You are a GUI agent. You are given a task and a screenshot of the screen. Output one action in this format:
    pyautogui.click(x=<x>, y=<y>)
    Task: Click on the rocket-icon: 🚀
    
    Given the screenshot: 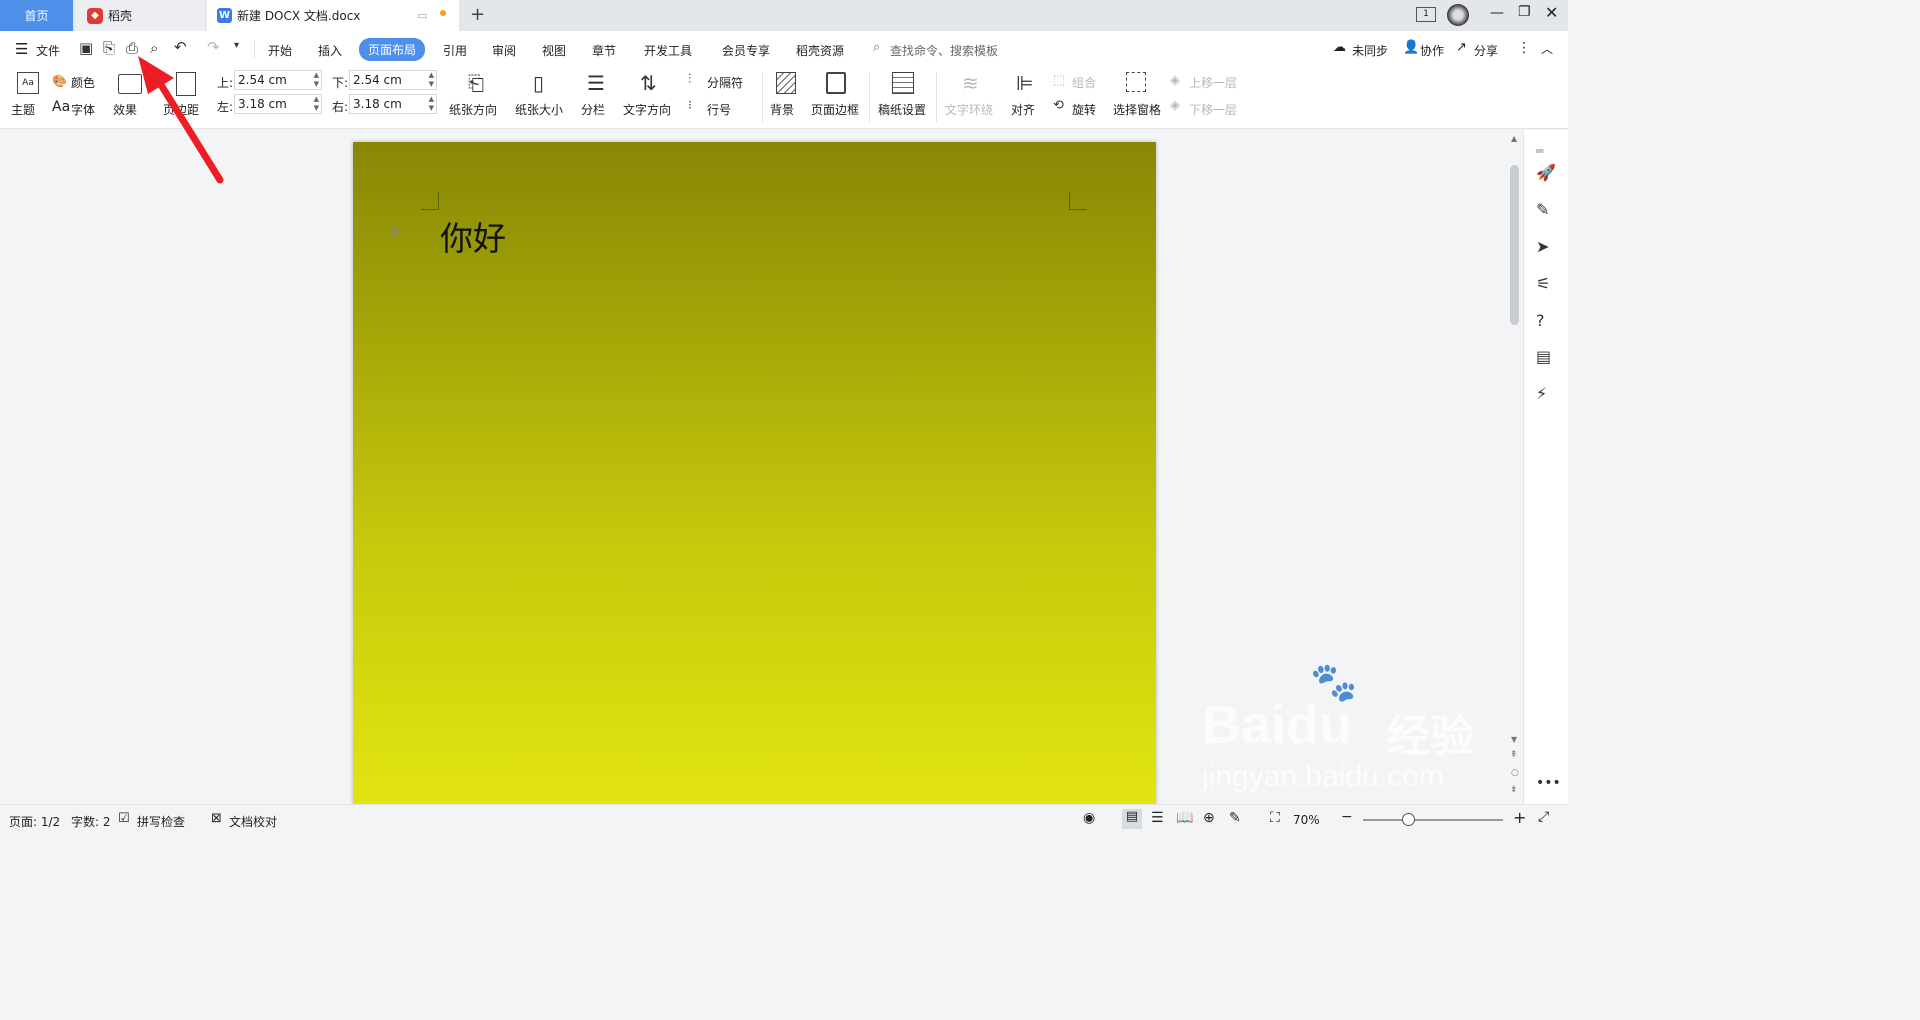 What is the action you would take?
    pyautogui.click(x=1546, y=172)
    